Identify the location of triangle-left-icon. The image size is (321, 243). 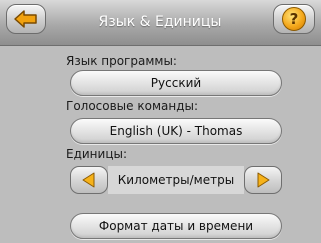
(88, 180).